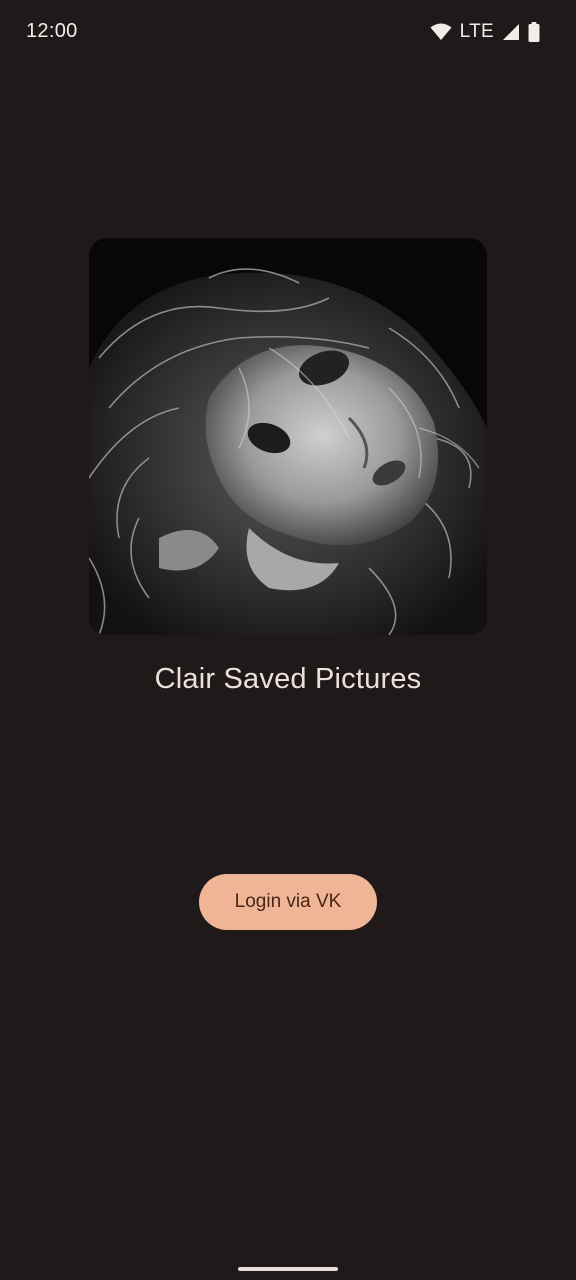 This screenshot has width=576, height=1280. I want to click on wifi-icon, so click(441, 32).